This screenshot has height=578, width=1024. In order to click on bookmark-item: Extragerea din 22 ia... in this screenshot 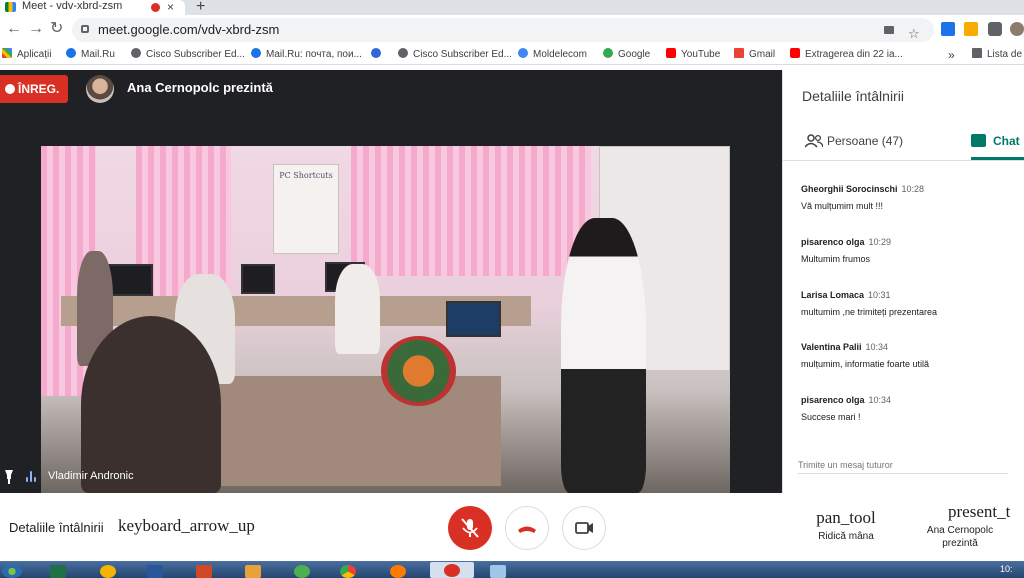, I will do `click(846, 55)`.